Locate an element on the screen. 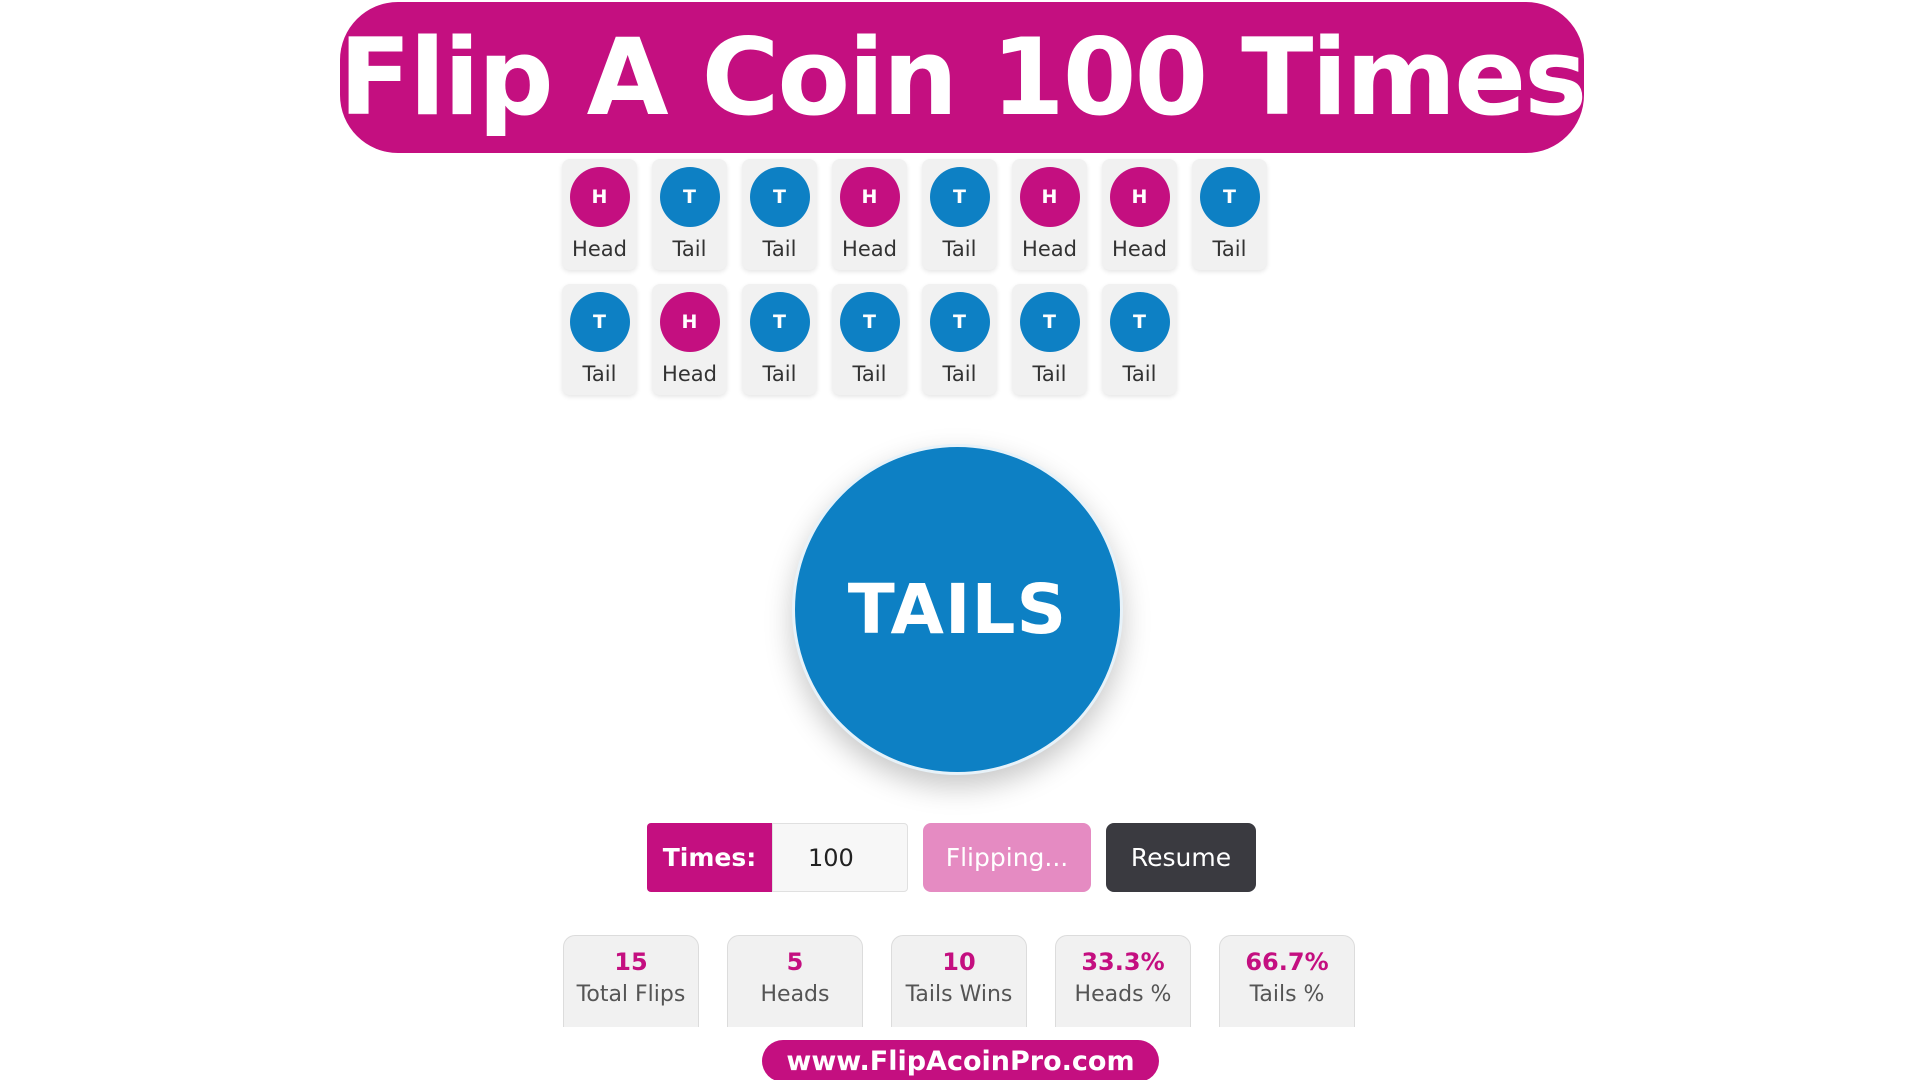 The image size is (1920, 1080). stat-value: 66.7% is located at coordinates (1287, 962).